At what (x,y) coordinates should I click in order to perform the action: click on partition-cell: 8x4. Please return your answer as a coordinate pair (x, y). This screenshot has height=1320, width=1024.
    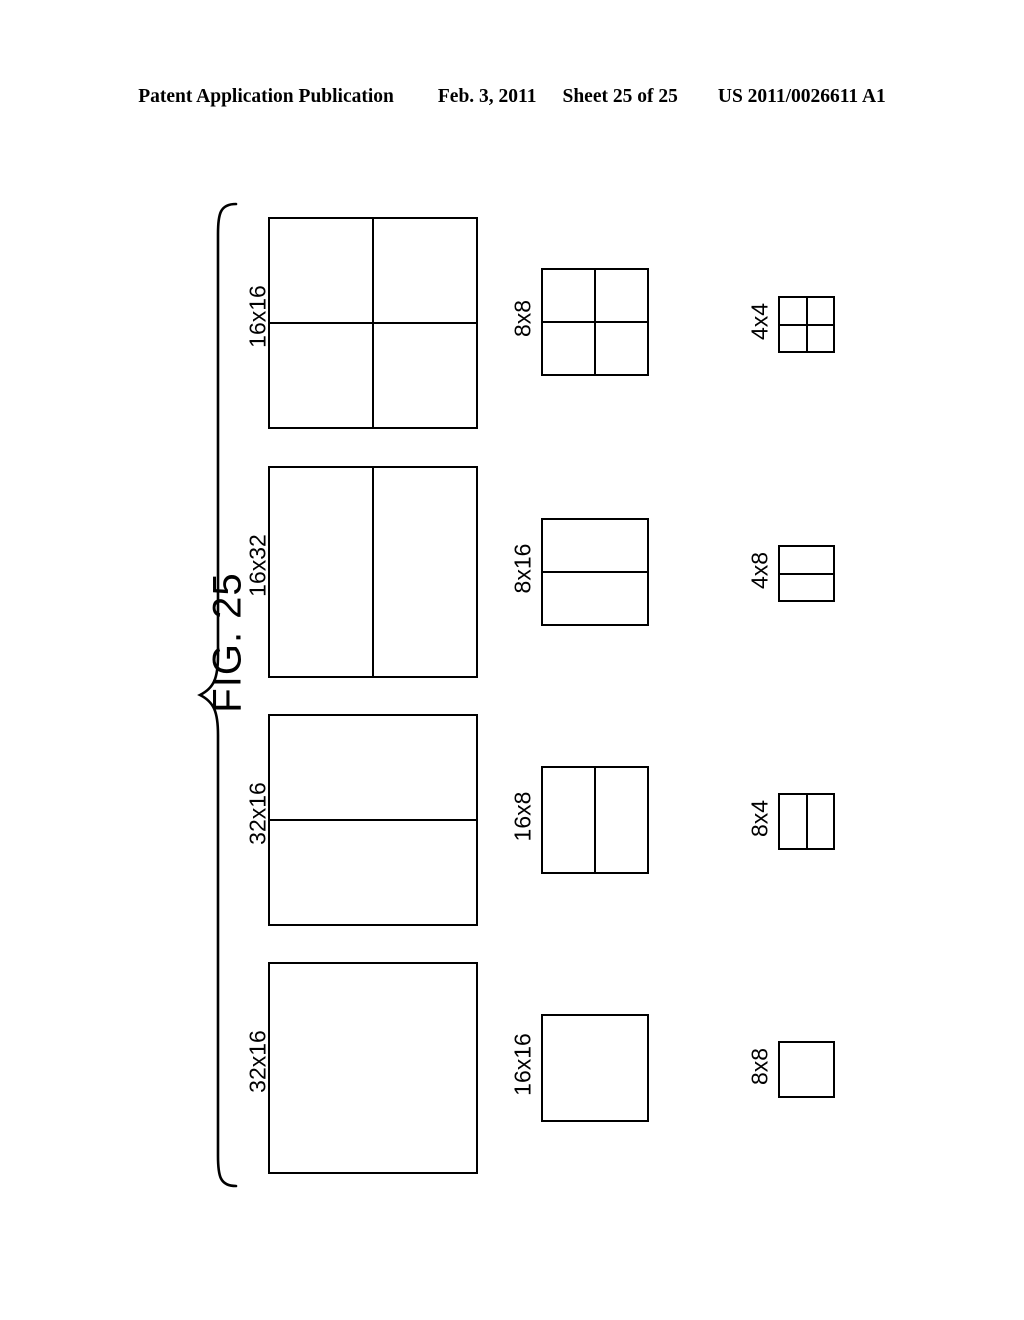
    Looking at the image, I should click on (797, 823).